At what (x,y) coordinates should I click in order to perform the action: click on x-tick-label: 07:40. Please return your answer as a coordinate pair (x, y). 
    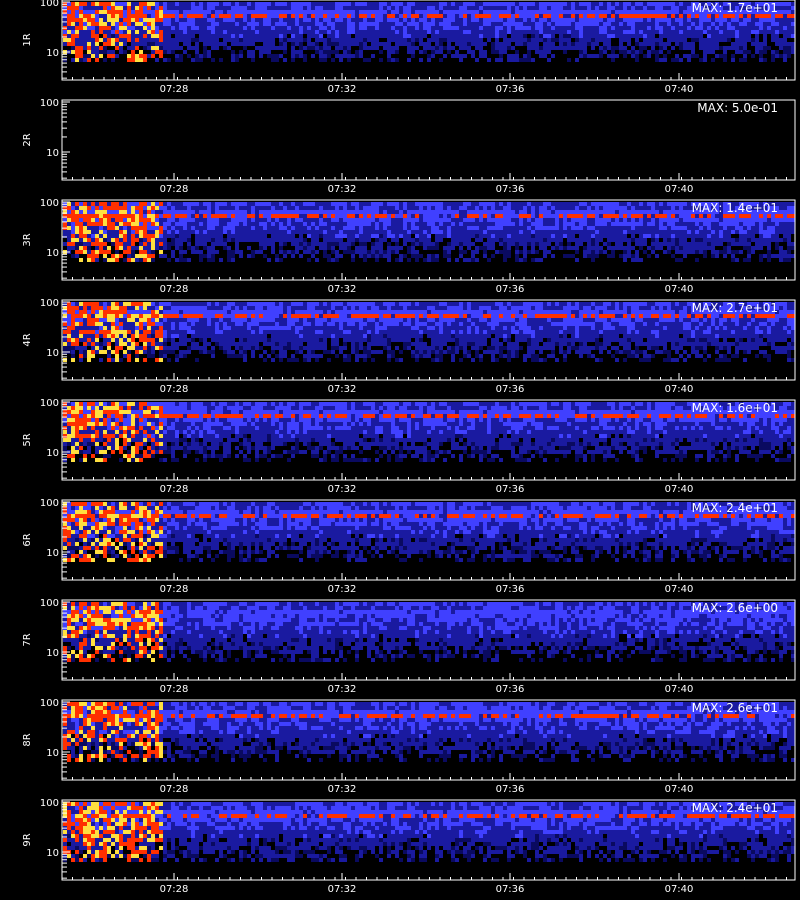
    Looking at the image, I should click on (679, 189).